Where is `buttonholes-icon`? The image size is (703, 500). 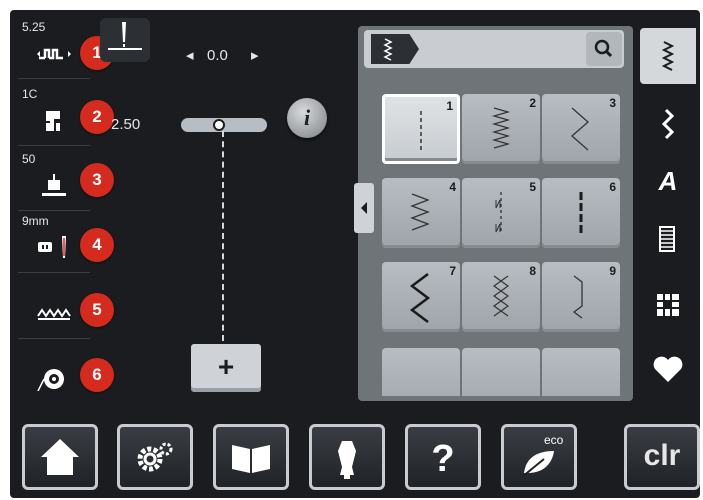
buttonholes-icon is located at coordinates (667, 239).